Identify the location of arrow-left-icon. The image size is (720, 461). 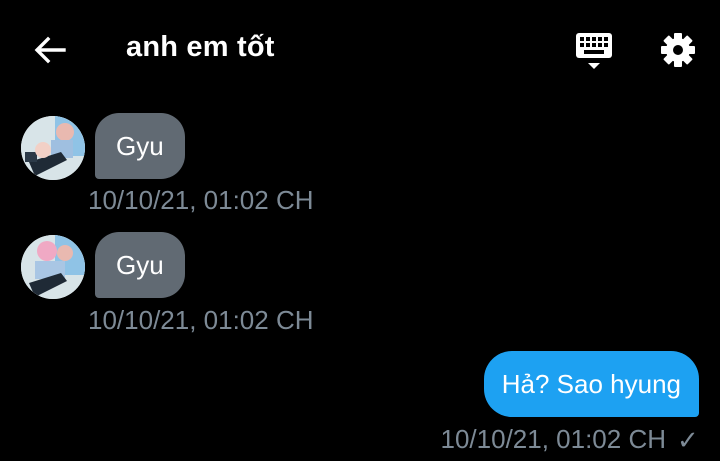
(50, 50).